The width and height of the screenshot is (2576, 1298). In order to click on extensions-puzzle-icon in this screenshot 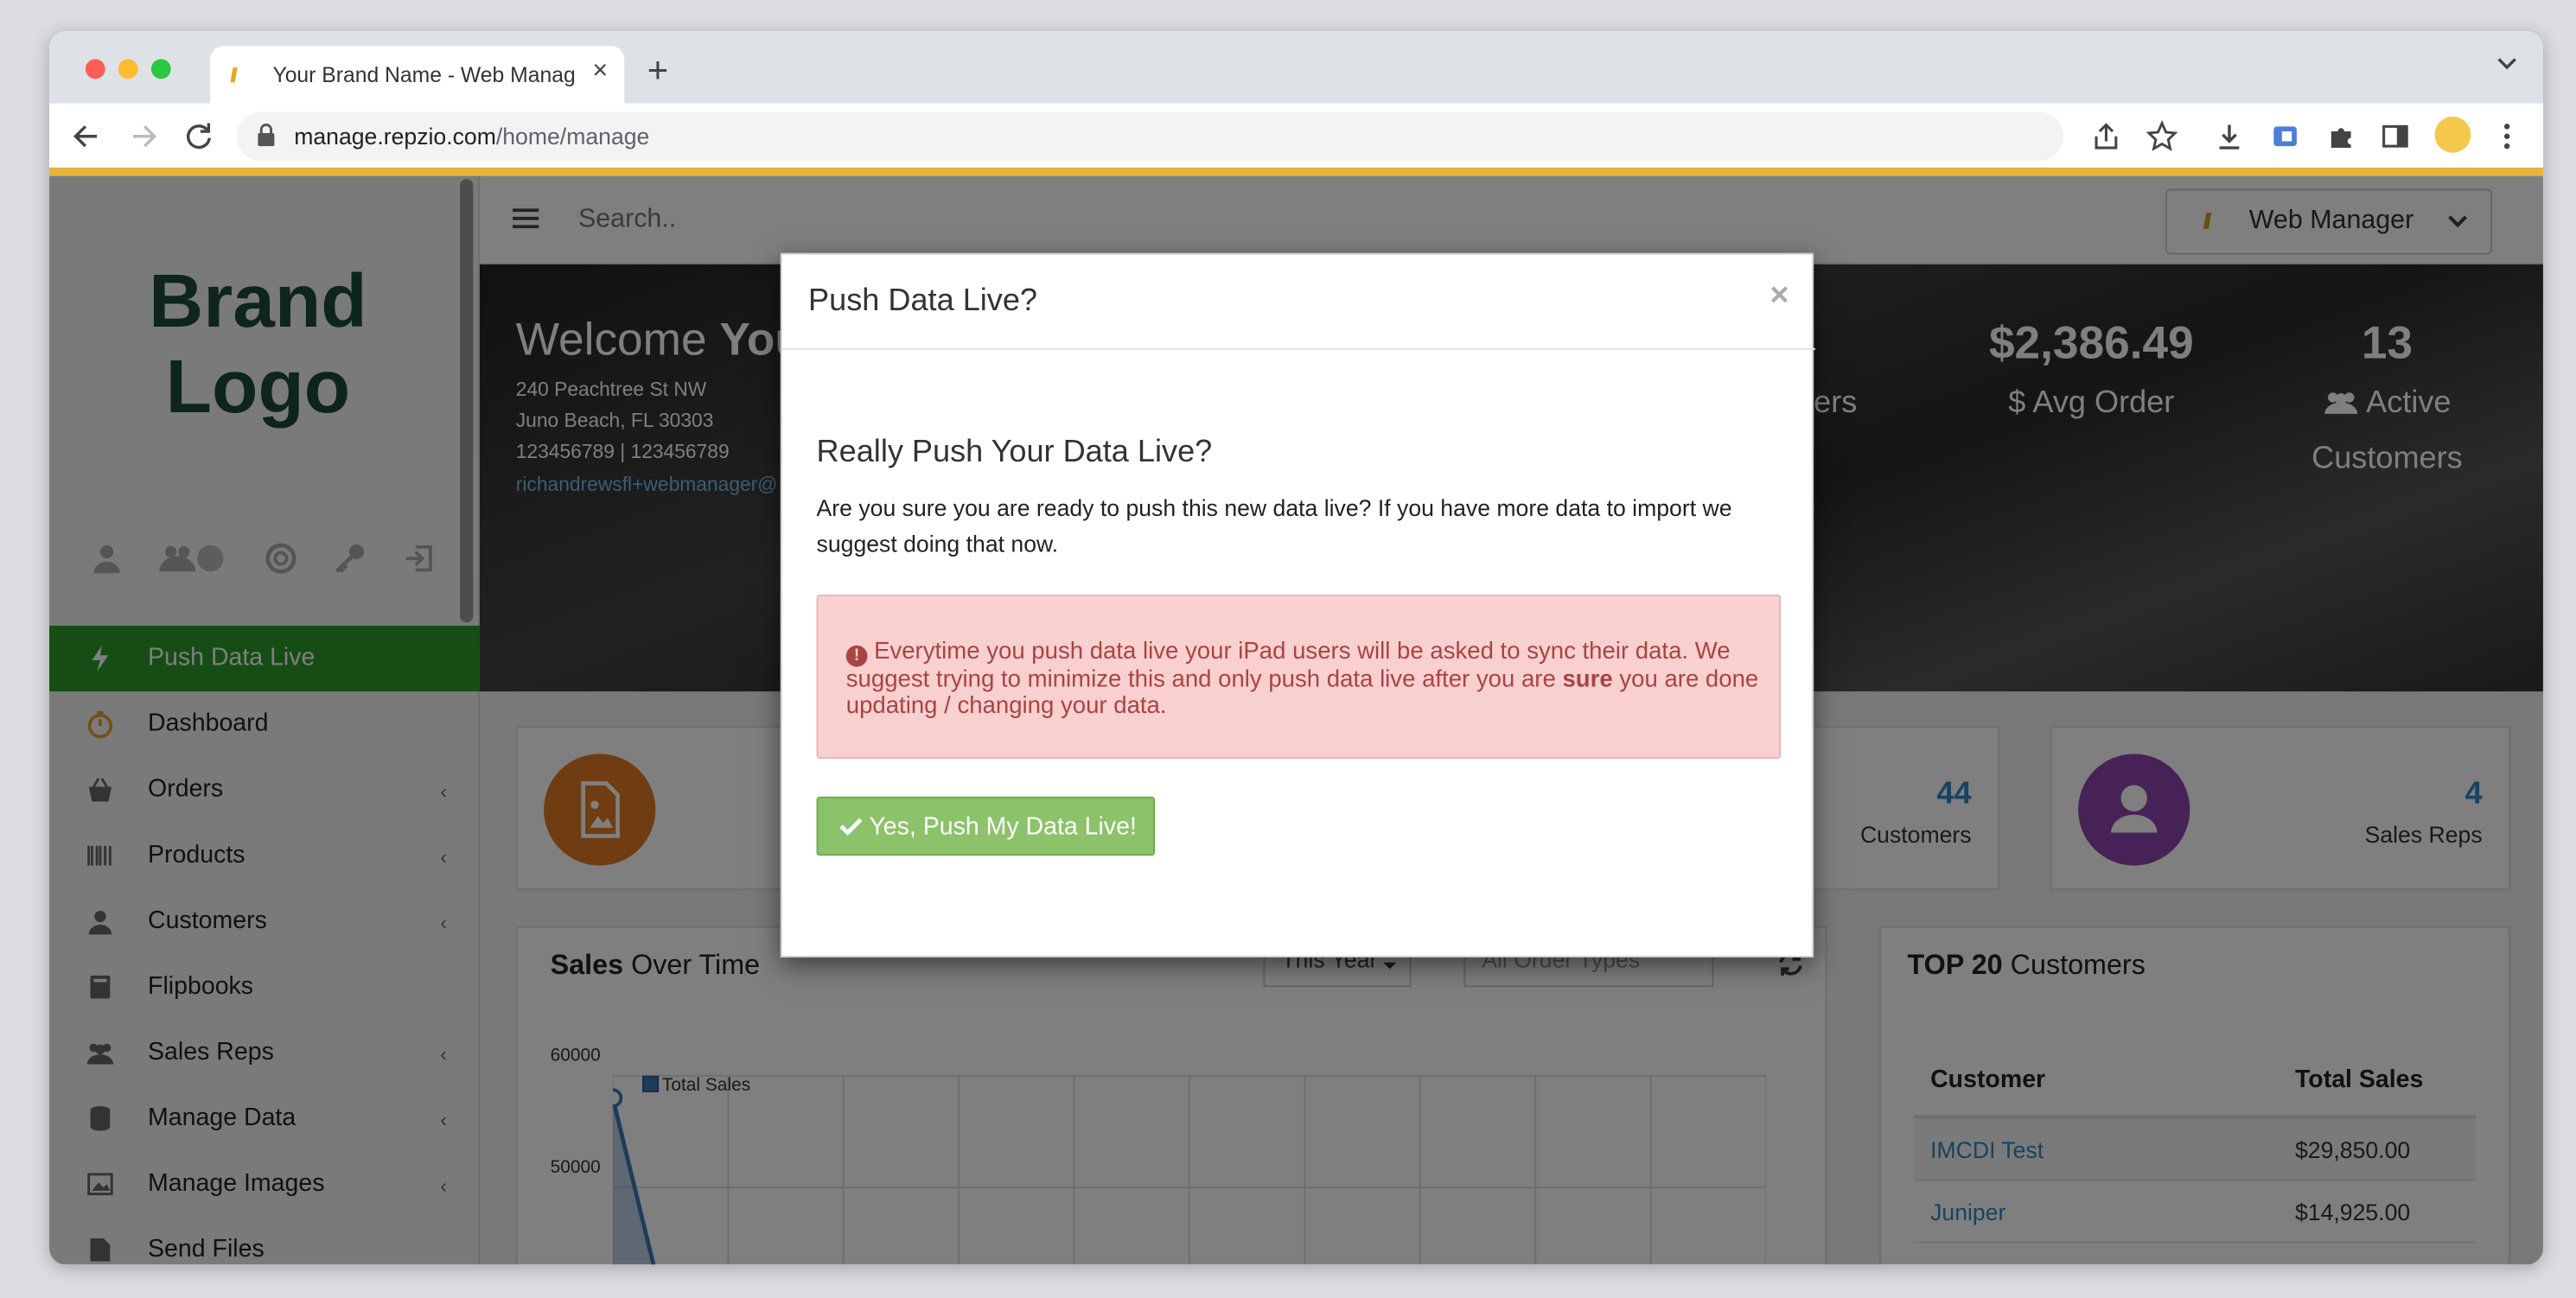, I will do `click(2340, 136)`.